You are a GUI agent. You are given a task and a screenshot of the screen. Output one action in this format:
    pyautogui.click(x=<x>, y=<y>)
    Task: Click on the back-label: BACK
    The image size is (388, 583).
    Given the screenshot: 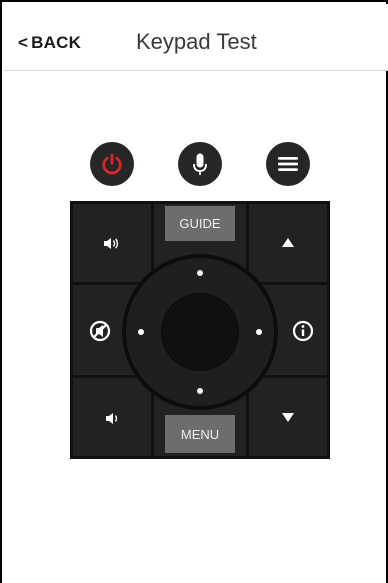 What is the action you would take?
    pyautogui.click(x=56, y=42)
    